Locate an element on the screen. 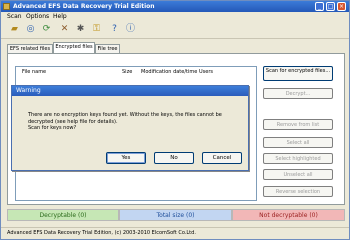 This screenshot has width=350, height=240. column-header-file-name: File name is located at coordinates (34, 72).